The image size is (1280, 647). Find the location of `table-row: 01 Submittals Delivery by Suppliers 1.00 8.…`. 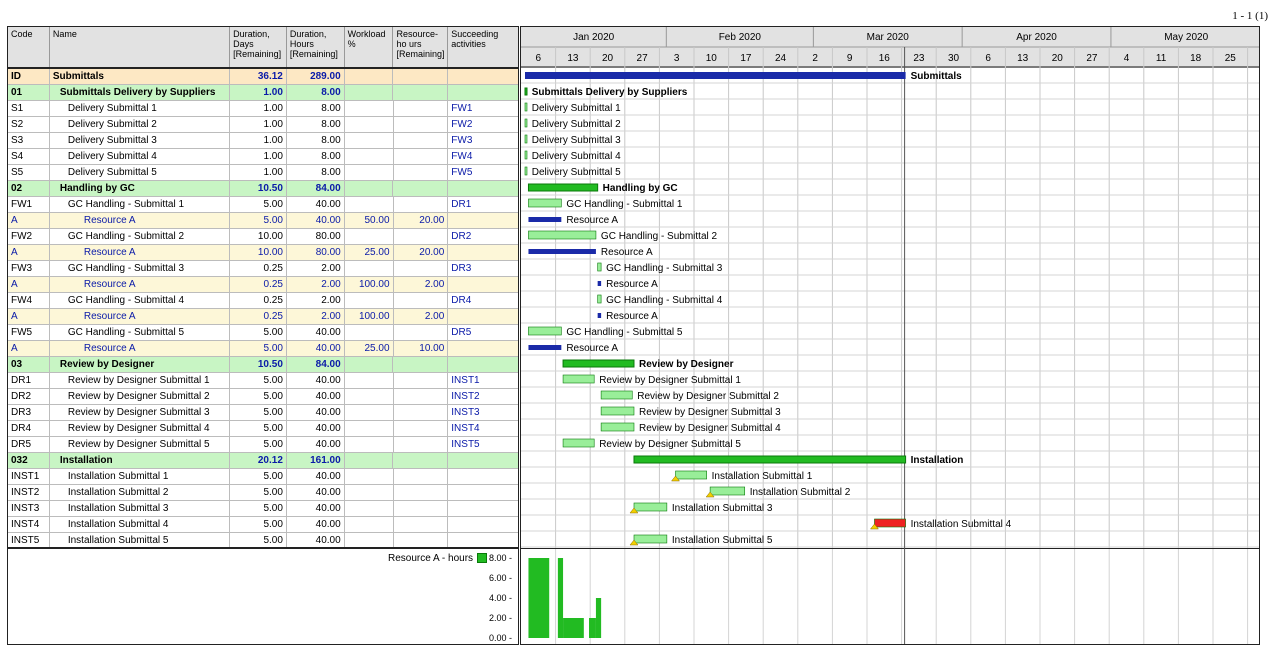

table-row: 01 Submittals Delivery by Suppliers 1.00 8.… is located at coordinates (263, 93).